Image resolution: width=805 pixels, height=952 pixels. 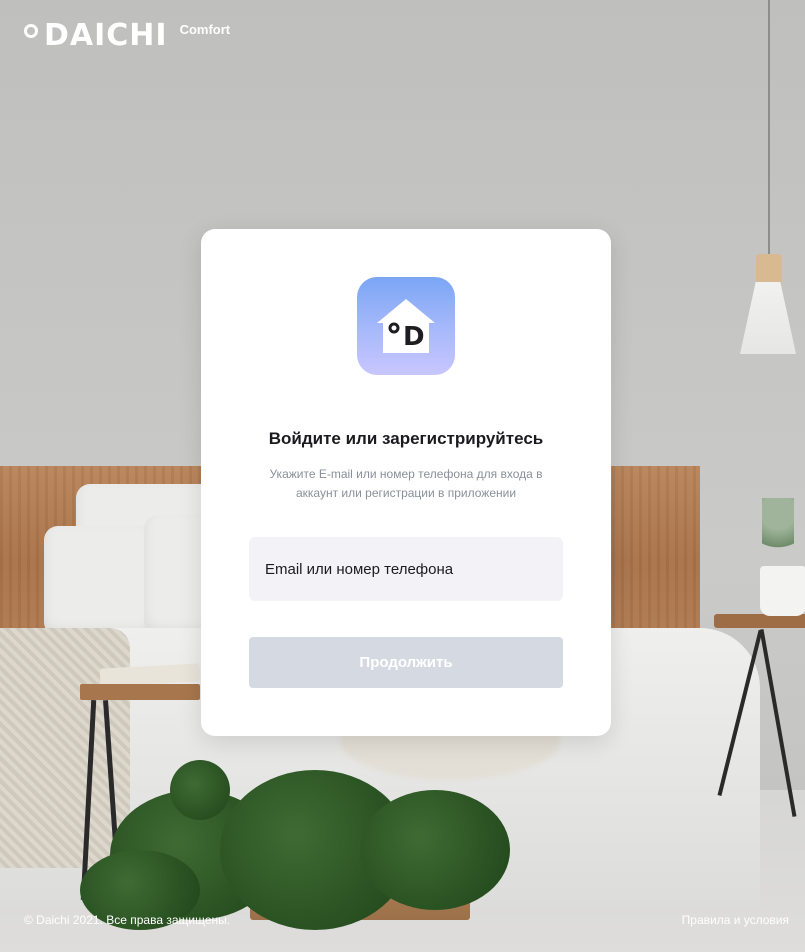 What do you see at coordinates (106, 35) in the screenshot?
I see `brand-name: DAICHI` at bounding box center [106, 35].